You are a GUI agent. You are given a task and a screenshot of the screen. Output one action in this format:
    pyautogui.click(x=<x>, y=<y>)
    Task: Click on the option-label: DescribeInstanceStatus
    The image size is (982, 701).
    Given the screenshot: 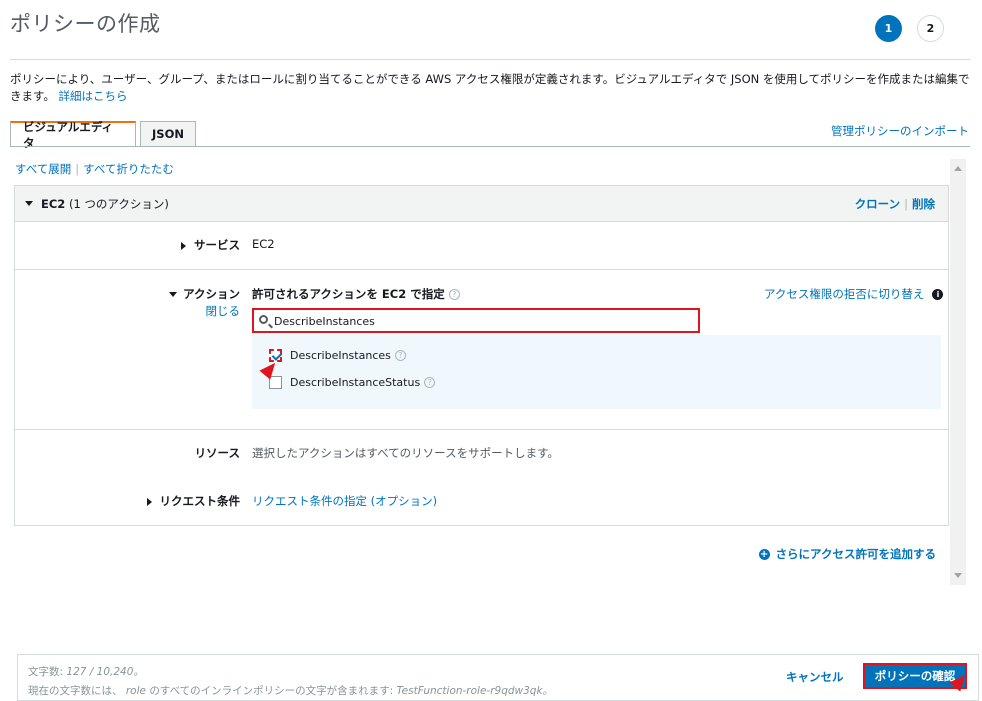 What is the action you would take?
    pyautogui.click(x=355, y=382)
    